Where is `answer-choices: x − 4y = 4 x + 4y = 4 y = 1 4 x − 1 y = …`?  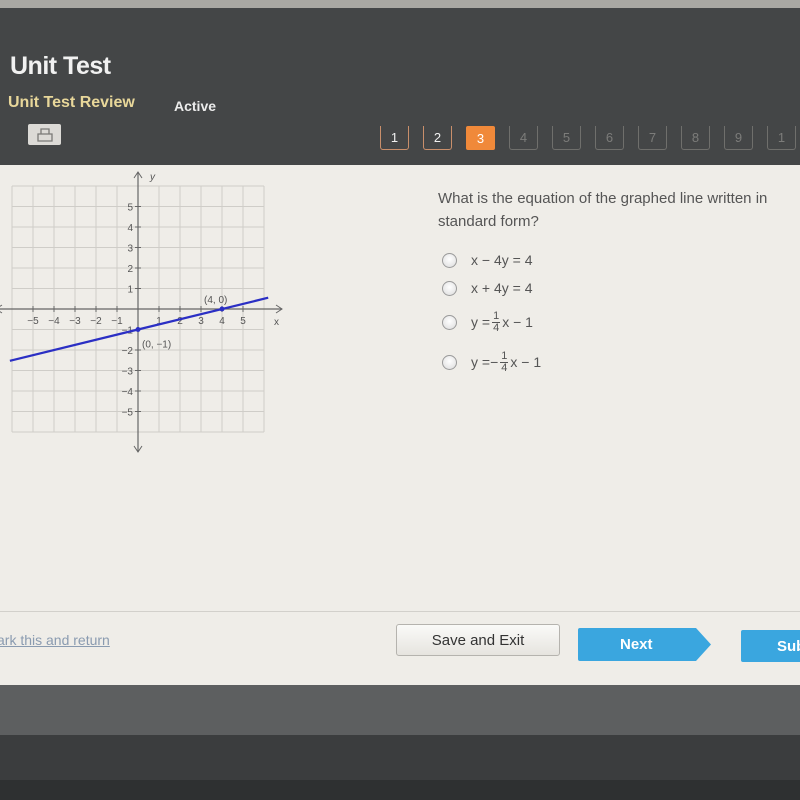 answer-choices: x − 4y = 4 x + 4y = 4 y = 1 4 x − 1 y = … is located at coordinates (491, 314).